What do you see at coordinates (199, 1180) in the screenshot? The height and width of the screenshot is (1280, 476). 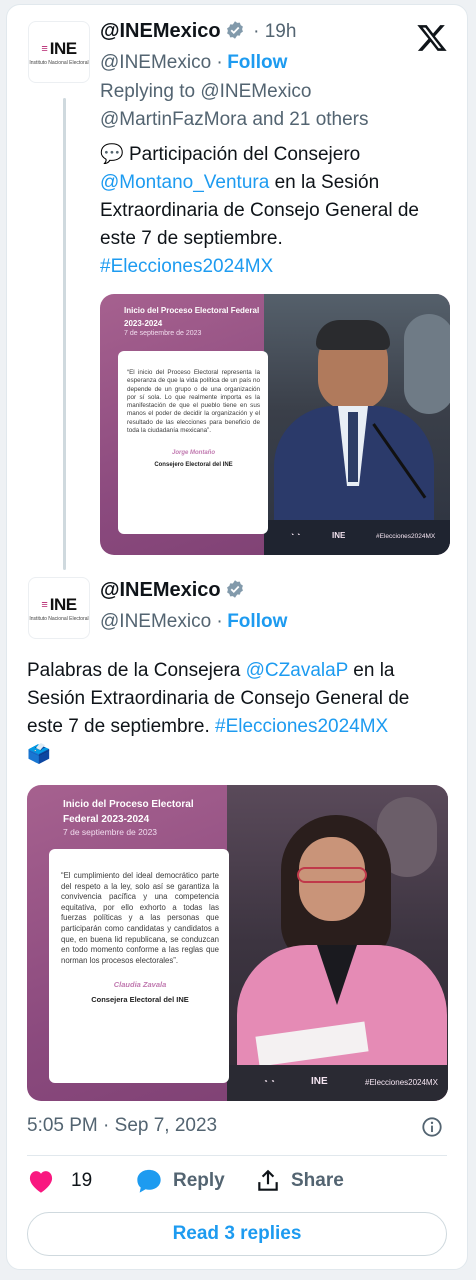 I see `reply-label: Reply` at bounding box center [199, 1180].